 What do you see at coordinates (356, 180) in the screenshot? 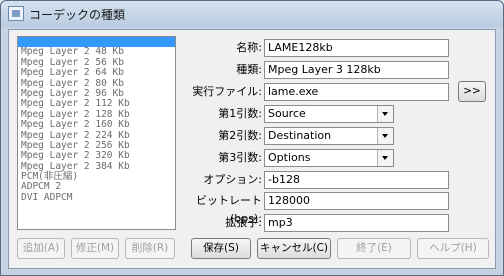
I see `option-field: -b128` at bounding box center [356, 180].